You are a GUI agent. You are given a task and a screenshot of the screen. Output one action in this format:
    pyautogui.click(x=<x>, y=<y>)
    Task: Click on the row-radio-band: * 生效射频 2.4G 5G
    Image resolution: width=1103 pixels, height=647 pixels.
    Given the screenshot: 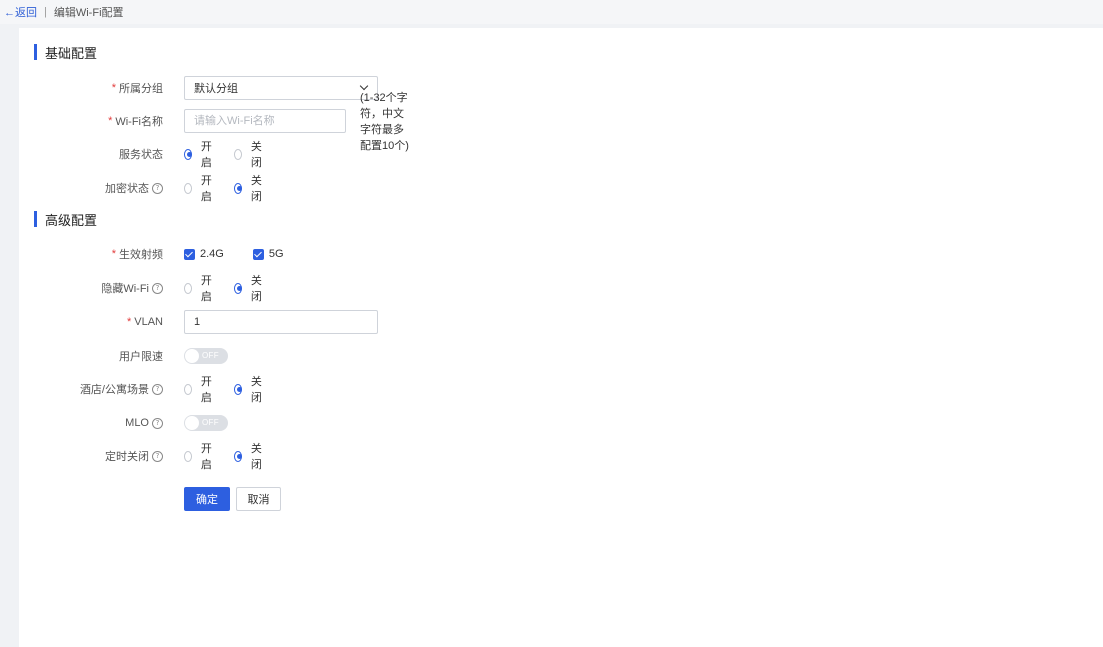 What is the action you would take?
    pyautogui.click(x=151, y=254)
    